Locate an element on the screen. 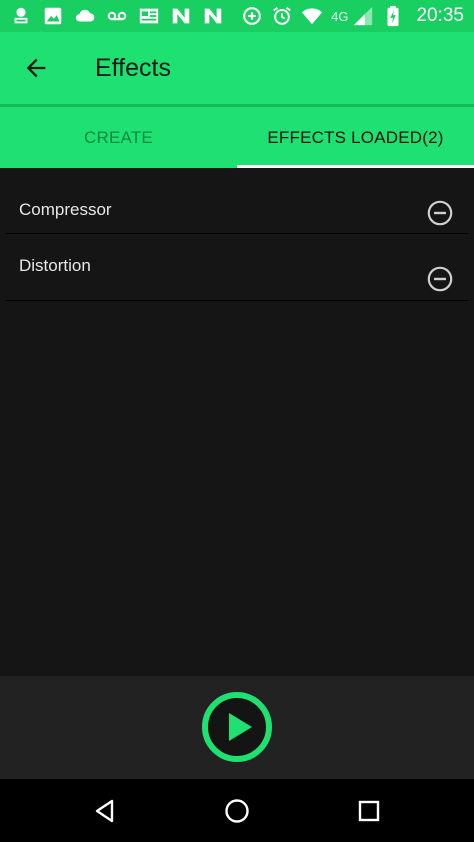 This screenshot has height=842, width=474. navigation-bar is located at coordinates (237, 810).